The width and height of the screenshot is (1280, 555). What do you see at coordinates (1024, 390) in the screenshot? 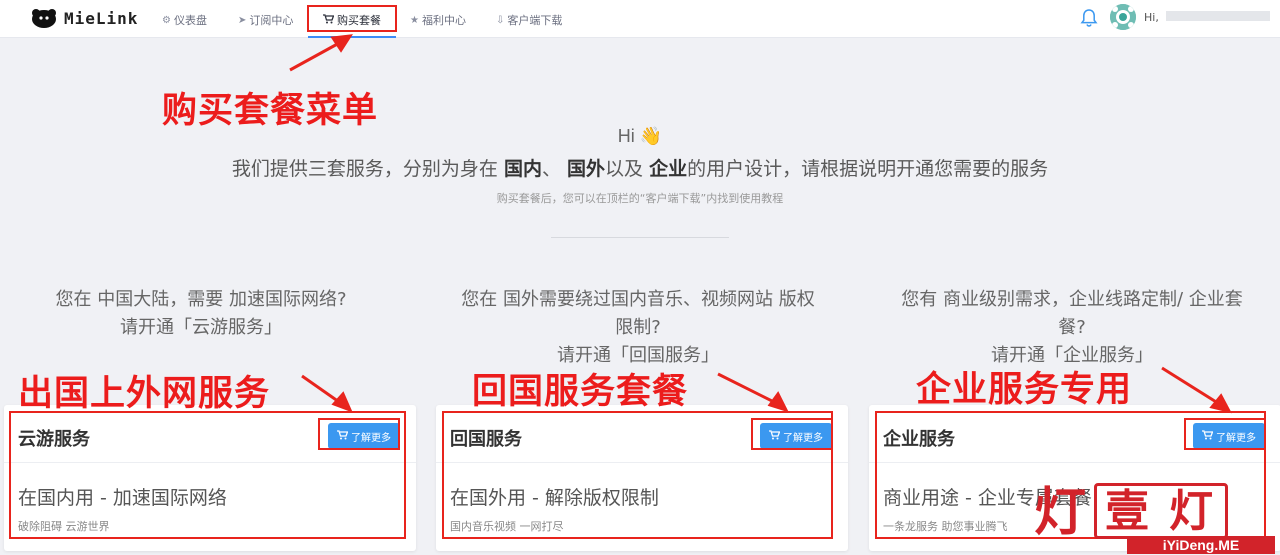
I see `annotation-text-enterprise: 企业服务专用` at bounding box center [1024, 390].